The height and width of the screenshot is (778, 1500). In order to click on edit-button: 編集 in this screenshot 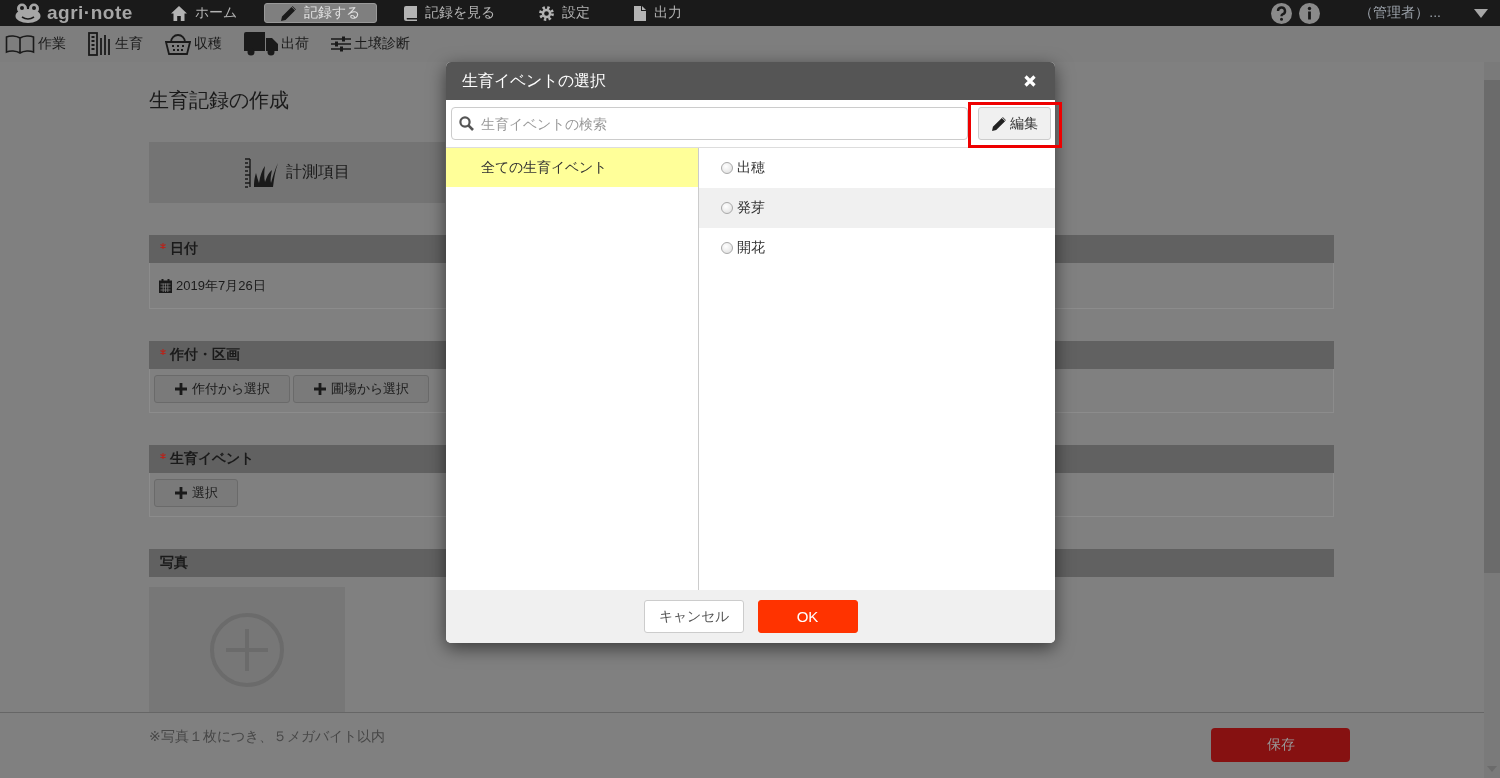, I will do `click(1014, 123)`.